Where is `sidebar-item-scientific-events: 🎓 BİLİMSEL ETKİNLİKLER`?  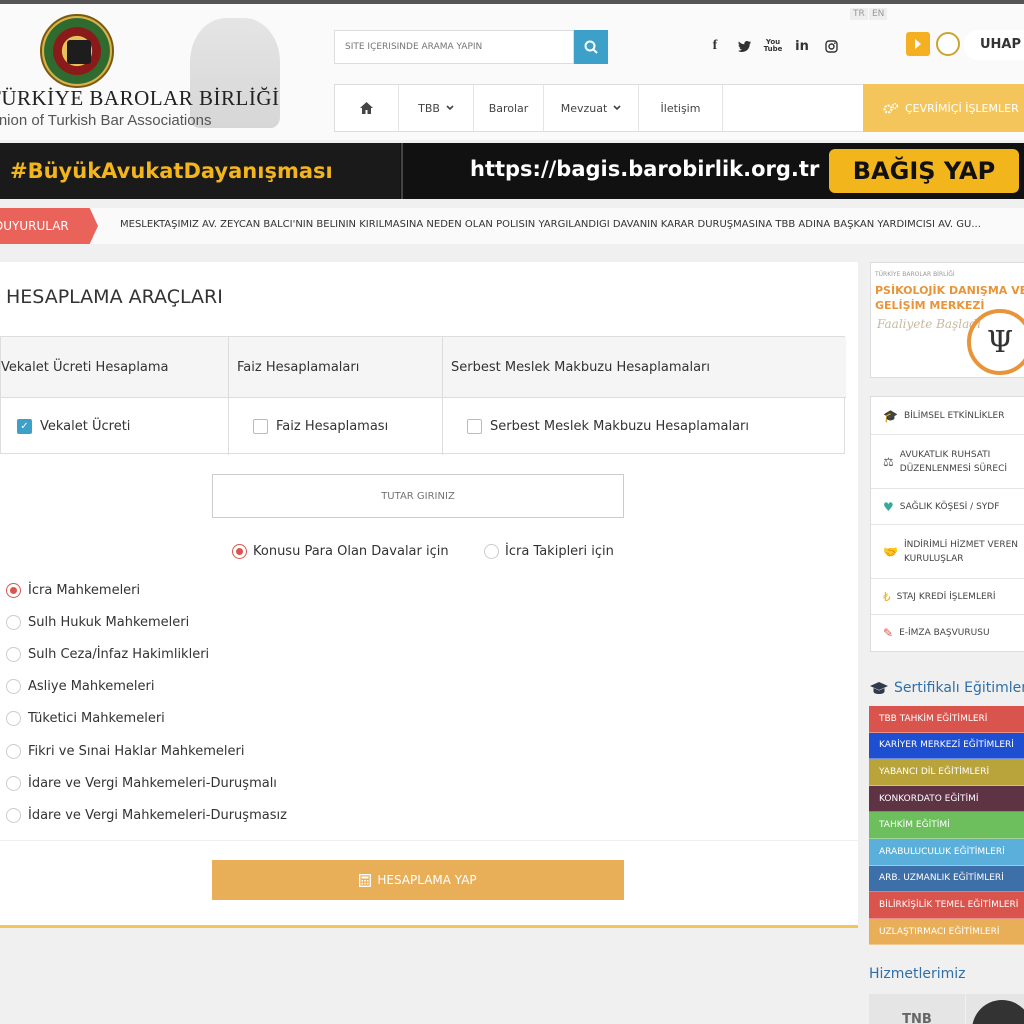
sidebar-item-scientific-events: 🎓 BİLİMSEL ETKİNLİKLER is located at coordinates (947, 416).